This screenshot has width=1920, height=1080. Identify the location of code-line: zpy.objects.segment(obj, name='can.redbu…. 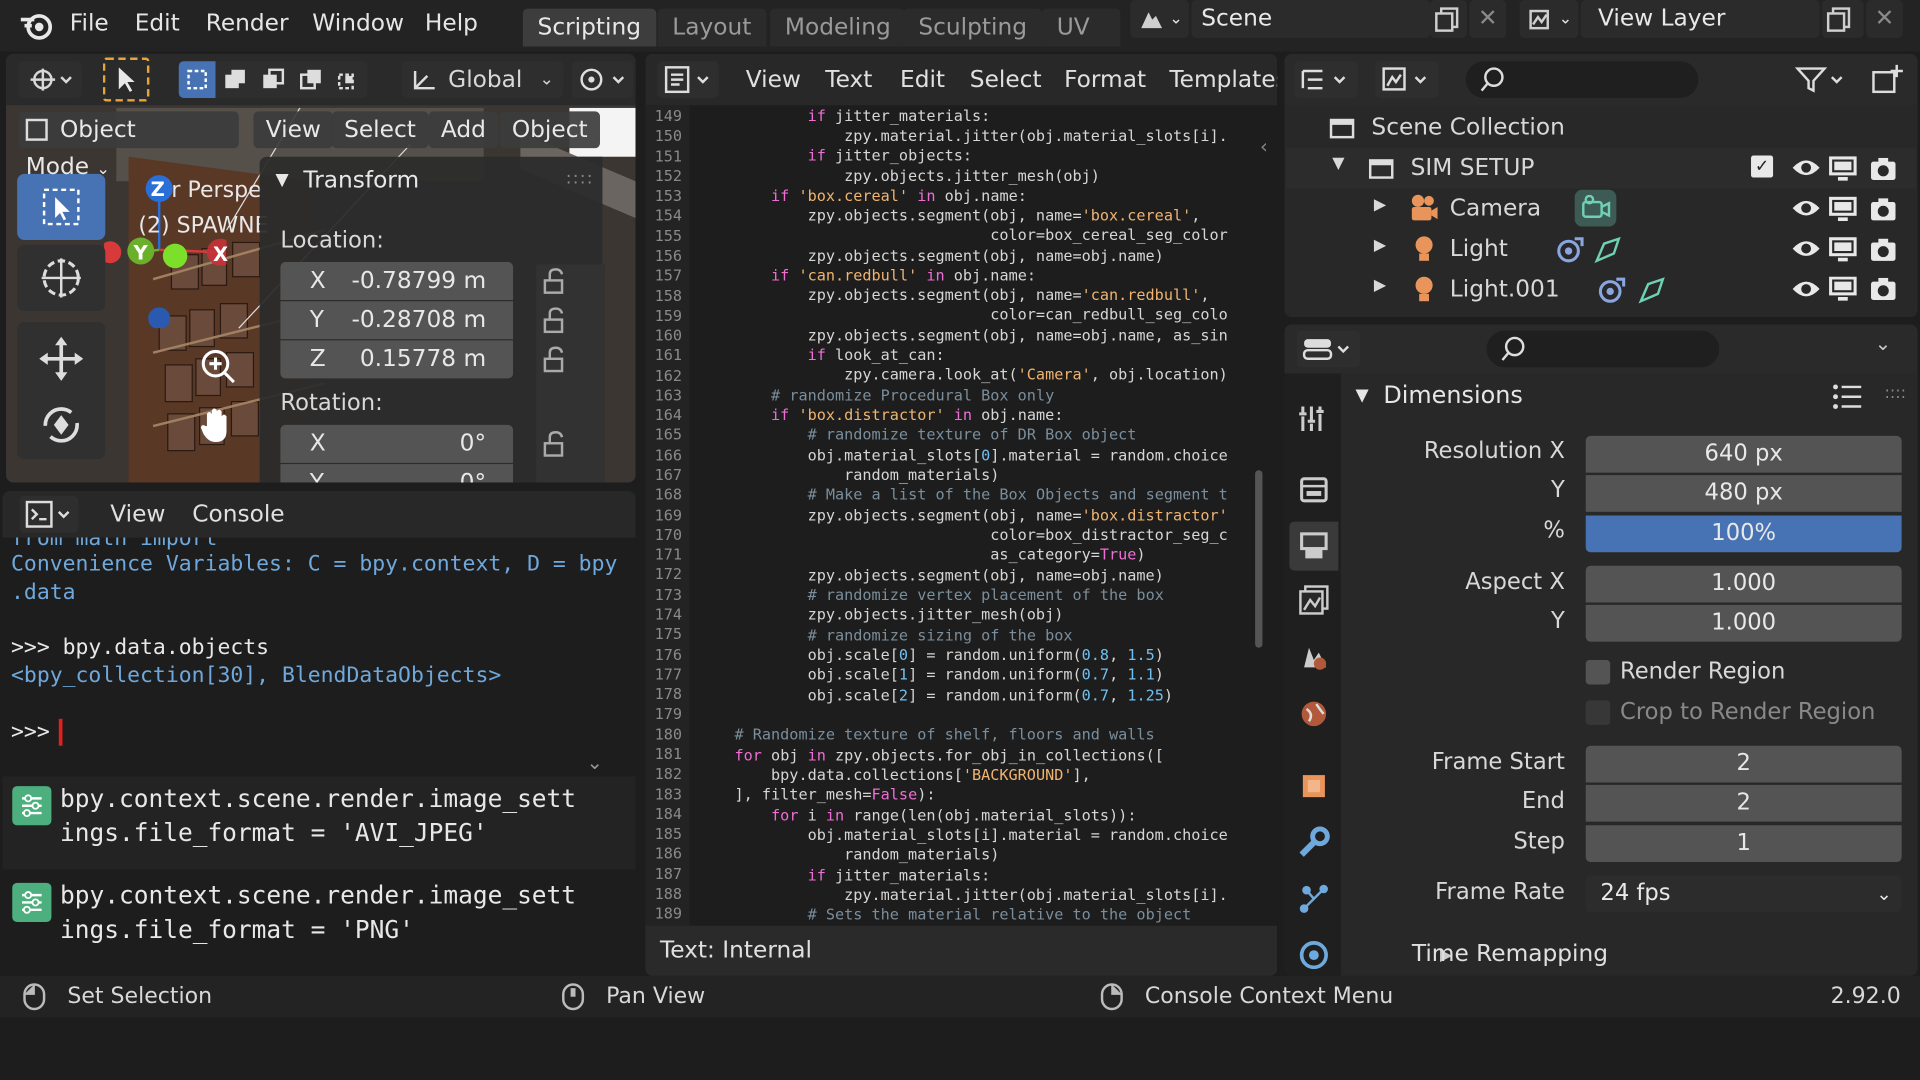
(954, 294).